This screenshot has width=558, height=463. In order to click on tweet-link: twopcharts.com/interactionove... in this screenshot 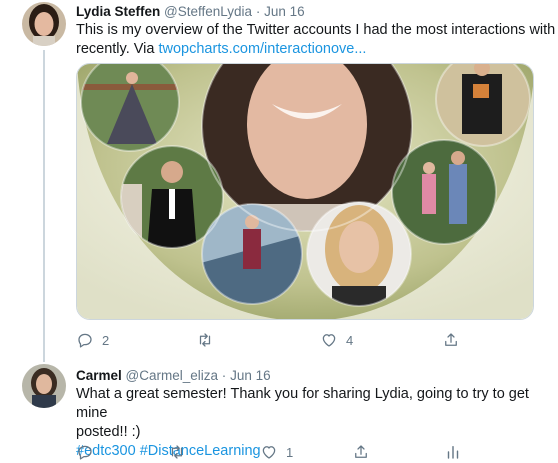, I will do `click(262, 49)`.